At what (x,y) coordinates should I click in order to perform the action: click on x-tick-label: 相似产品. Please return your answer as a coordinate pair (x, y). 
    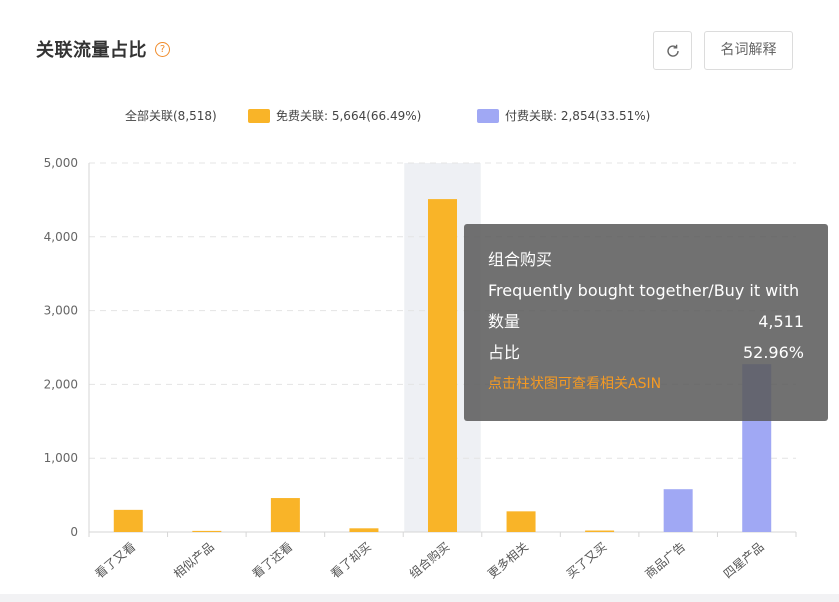
    Looking at the image, I should click on (194, 561).